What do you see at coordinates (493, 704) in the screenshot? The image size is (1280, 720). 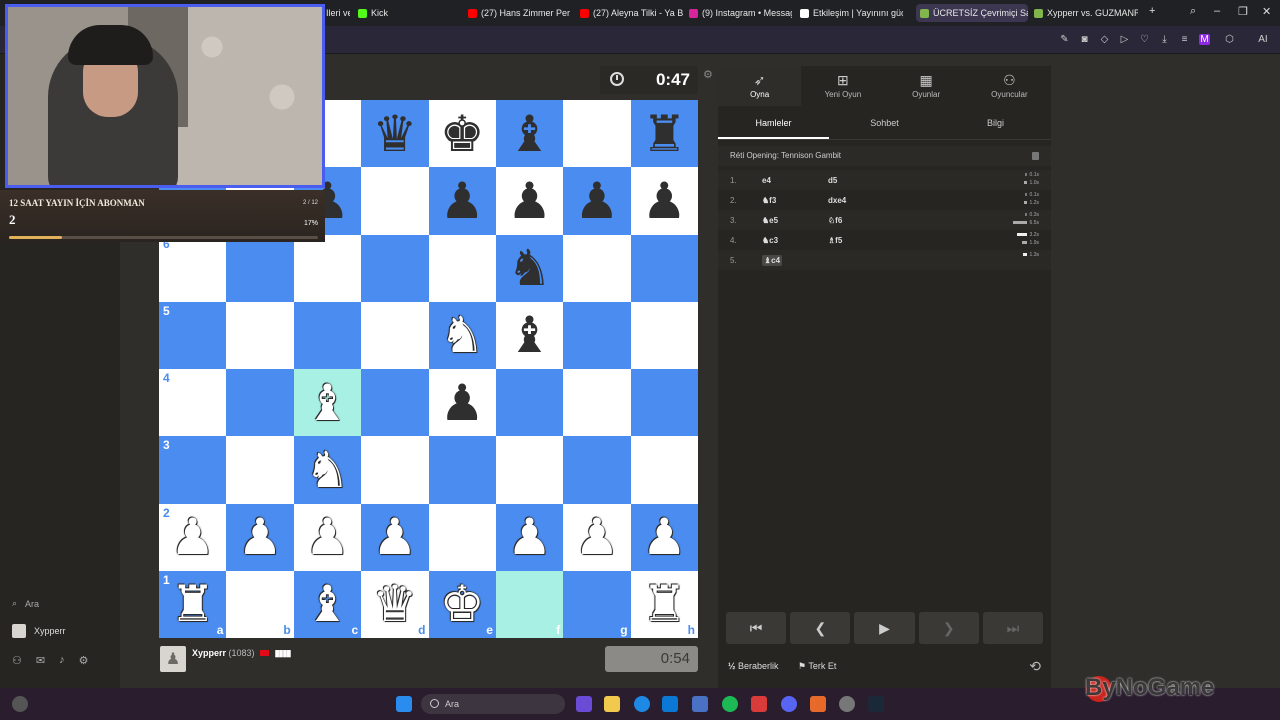 I see `taskbar-search: Ara` at bounding box center [493, 704].